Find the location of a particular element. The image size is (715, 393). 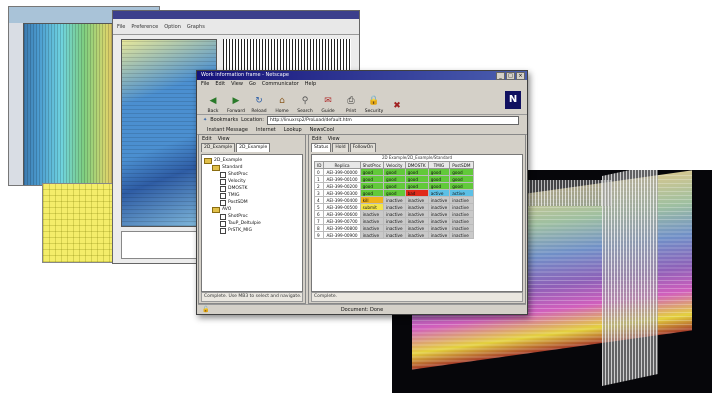

bookmarks-button: Bookmarks is located at coordinates (224, 120).